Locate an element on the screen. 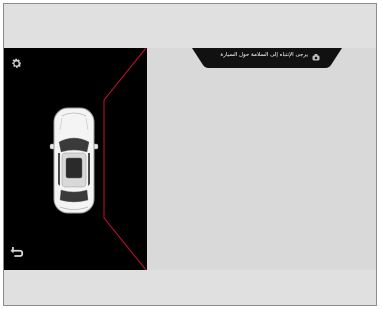  parking-guide-lines is located at coordinates (125, 159).